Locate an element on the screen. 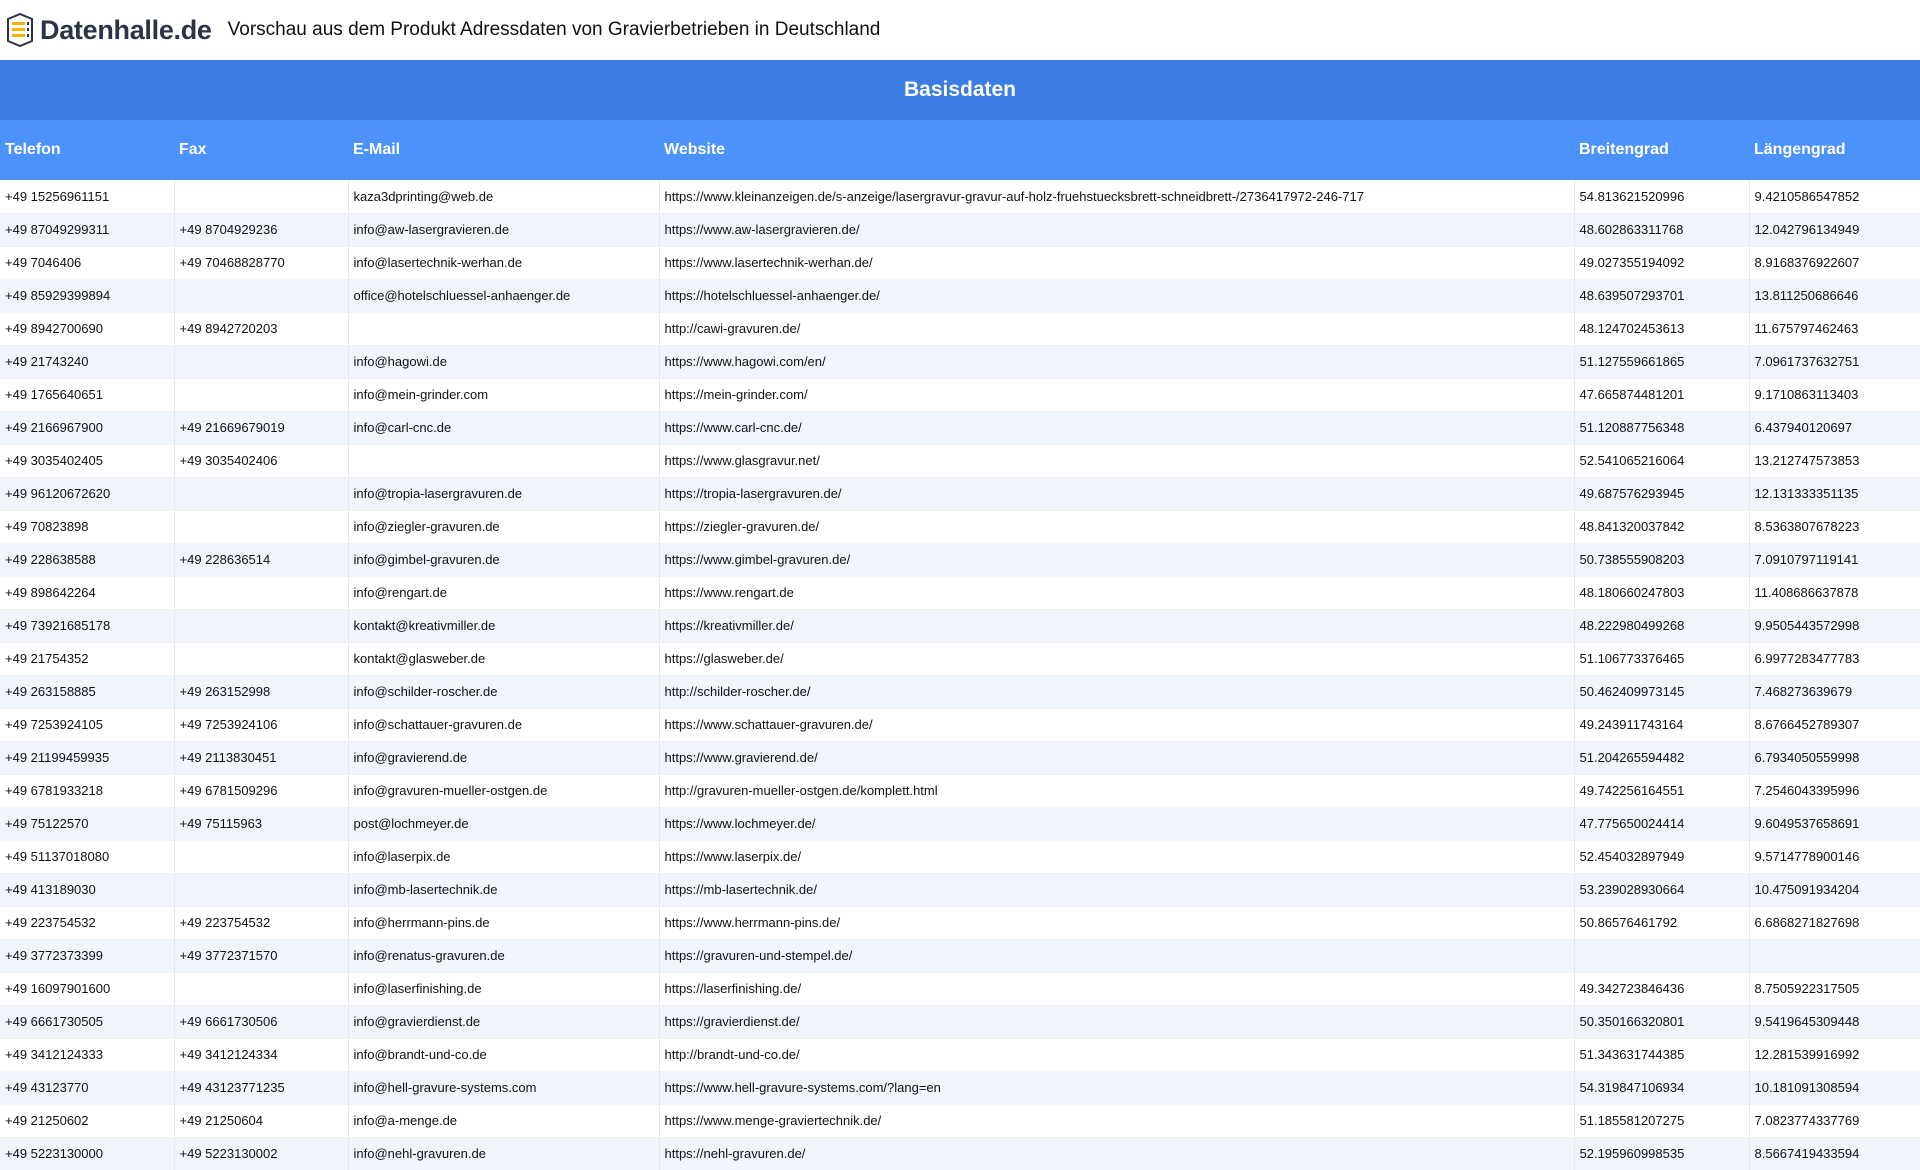 This screenshot has width=1920, height=1170. cell-laengengrad: 13.811250686646 is located at coordinates (1834, 296).